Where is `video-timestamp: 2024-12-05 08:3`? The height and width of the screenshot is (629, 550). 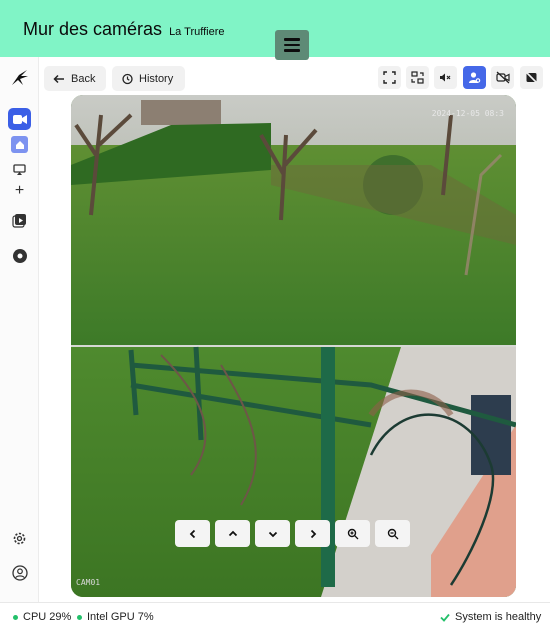
video-timestamp: 2024-12-05 08:3 is located at coordinates (467, 113).